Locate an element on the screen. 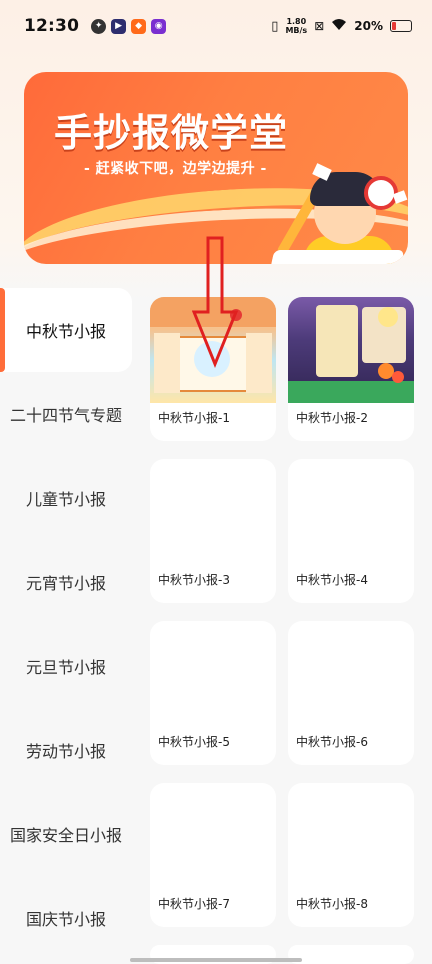  newsletter-thumbnail is located at coordinates (351, 350).